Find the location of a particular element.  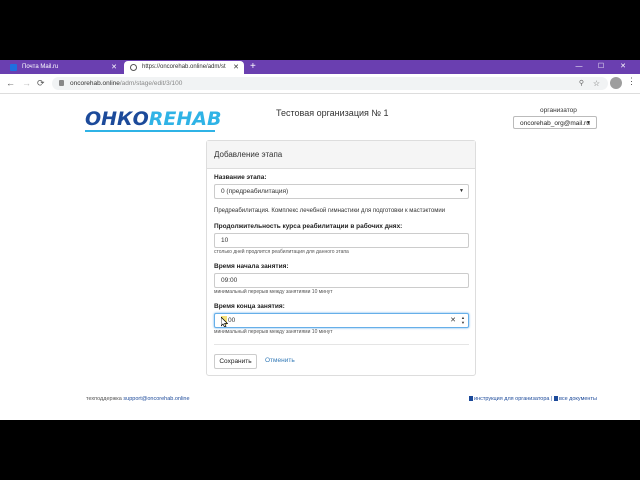

new-tab-button: + is located at coordinates (253, 66).